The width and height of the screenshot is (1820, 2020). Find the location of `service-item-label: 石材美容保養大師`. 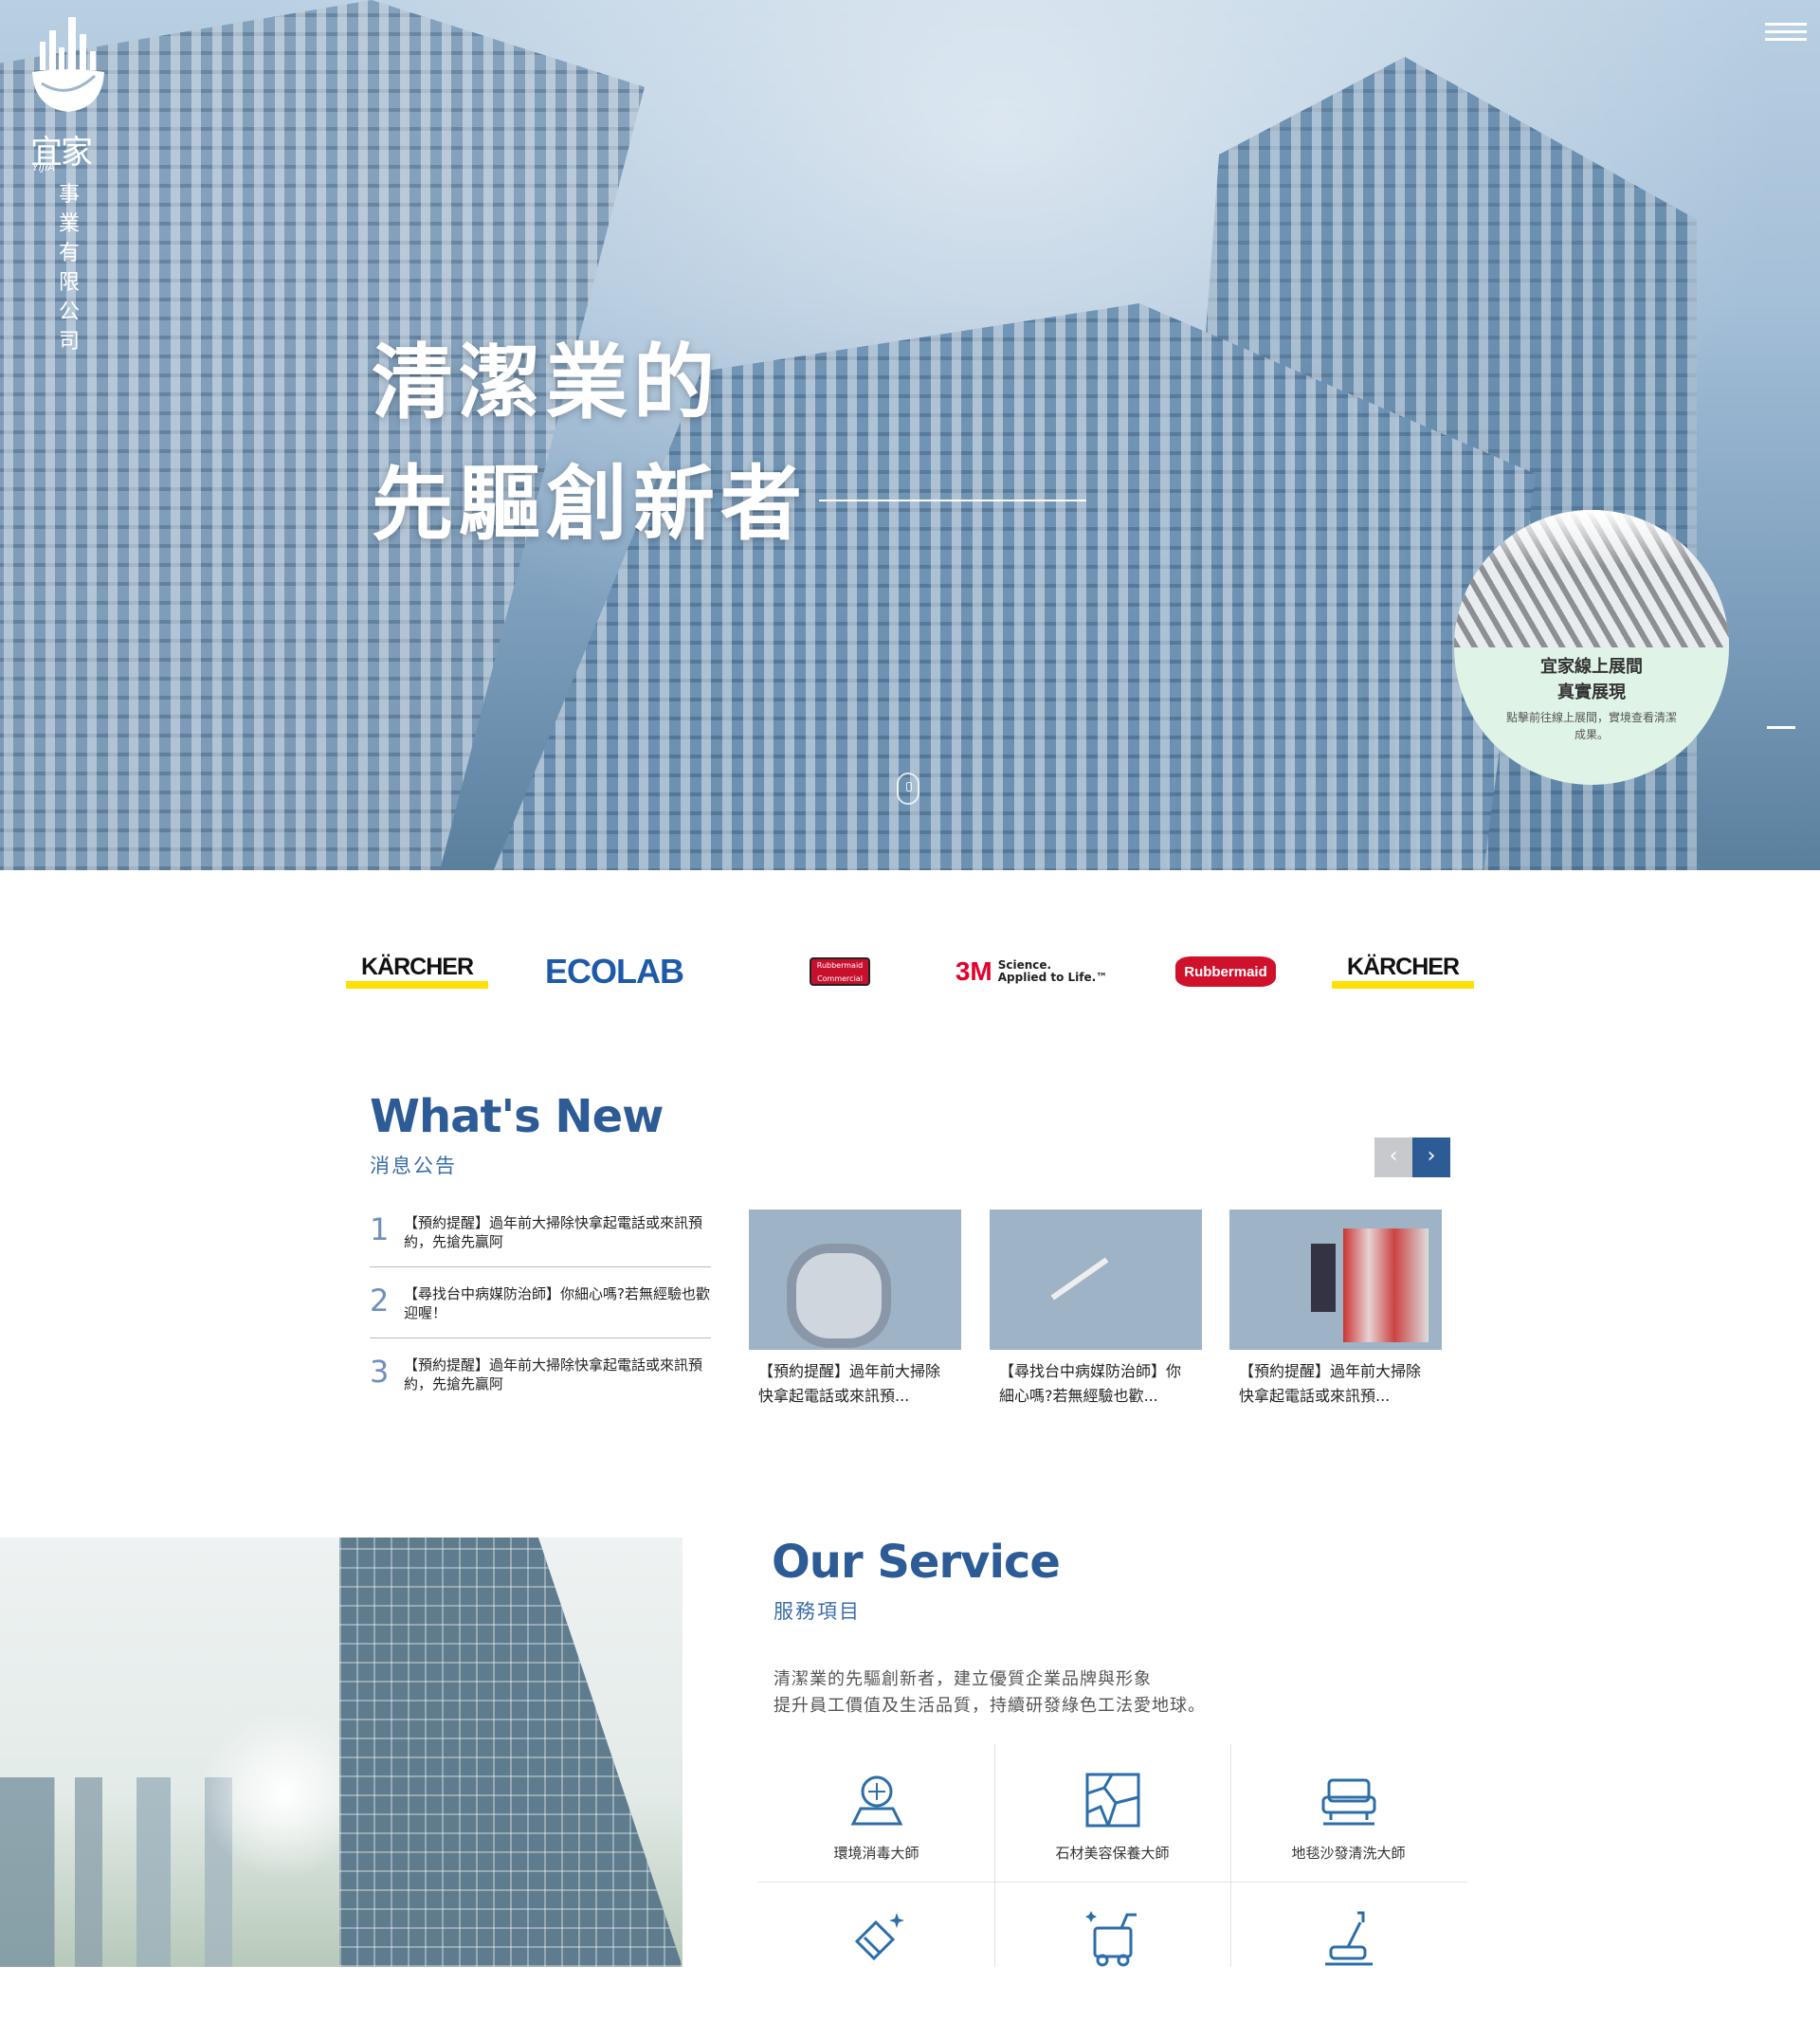

service-item-label: 石材美容保養大師 is located at coordinates (1112, 1854).